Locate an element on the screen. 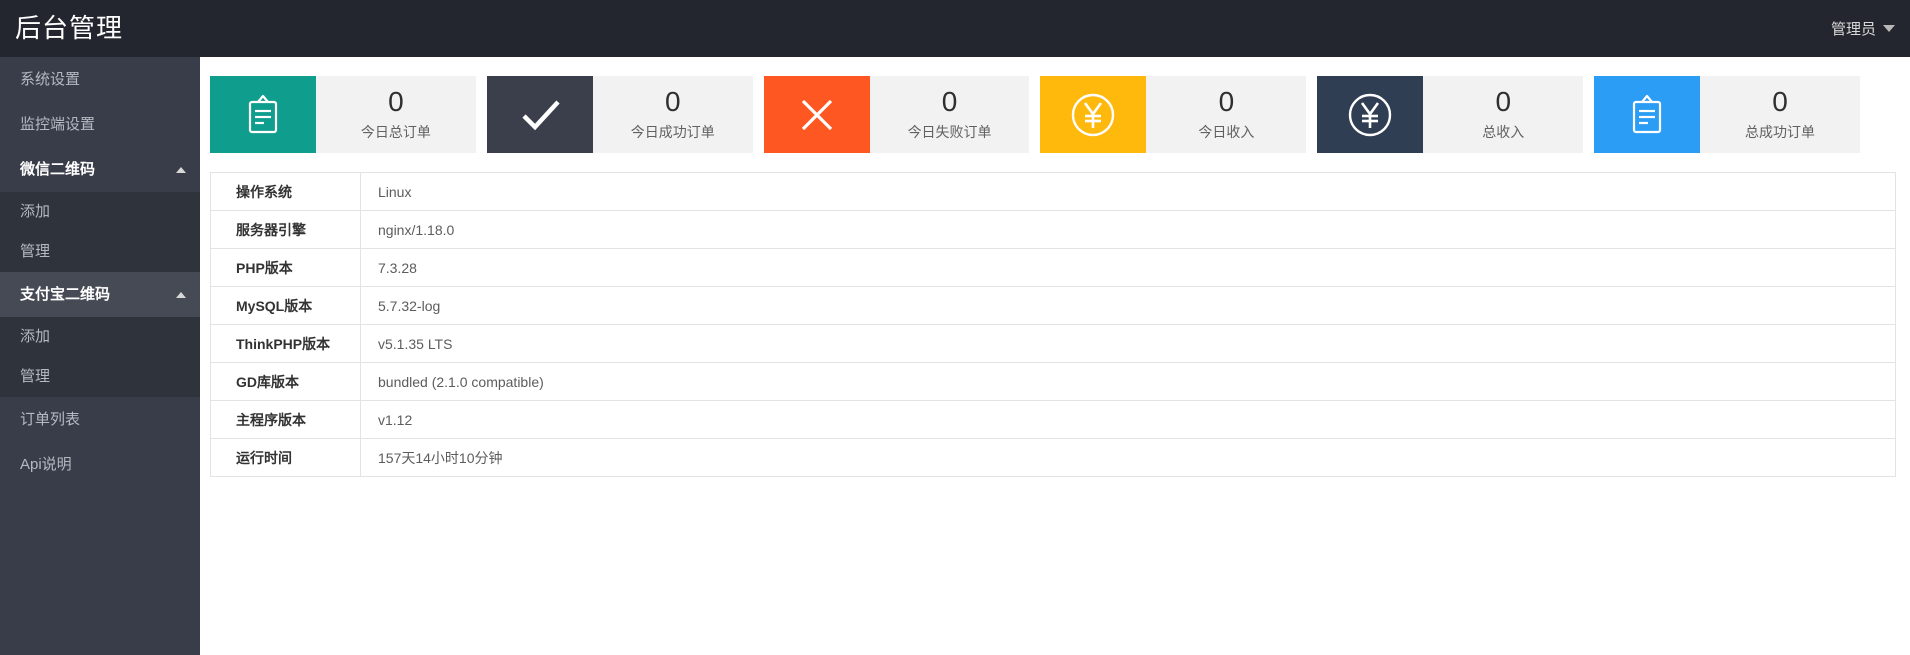  table-row: ThinkPHP版本 v5.1.35 LTS is located at coordinates (1053, 343).